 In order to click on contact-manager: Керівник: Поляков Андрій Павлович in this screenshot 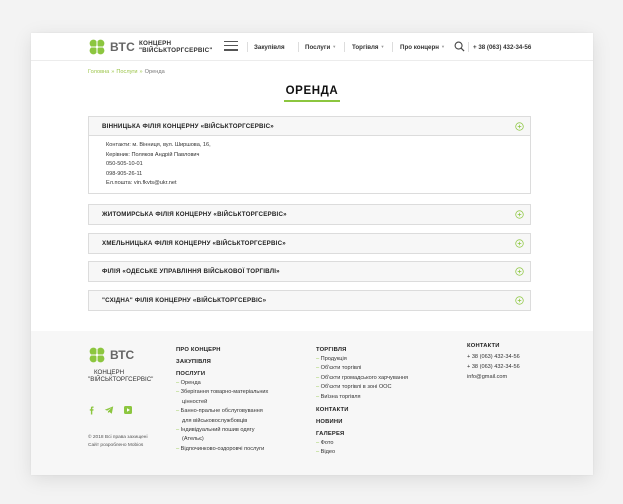, I will do `click(153, 154)`.